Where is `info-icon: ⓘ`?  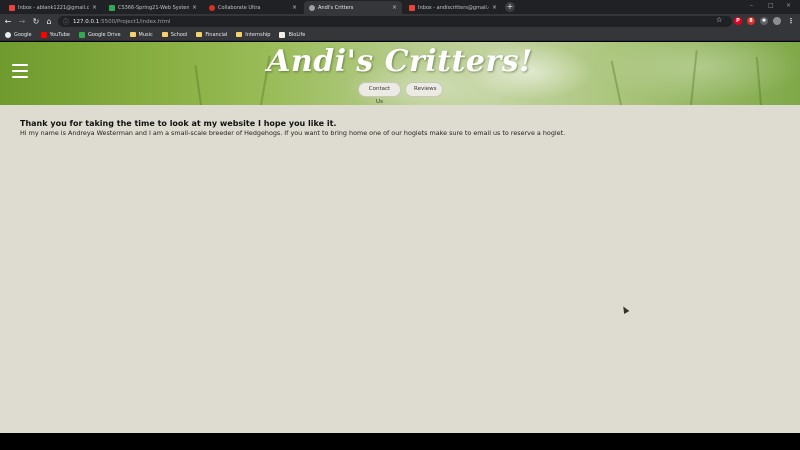
info-icon: ⓘ is located at coordinates (66, 21).